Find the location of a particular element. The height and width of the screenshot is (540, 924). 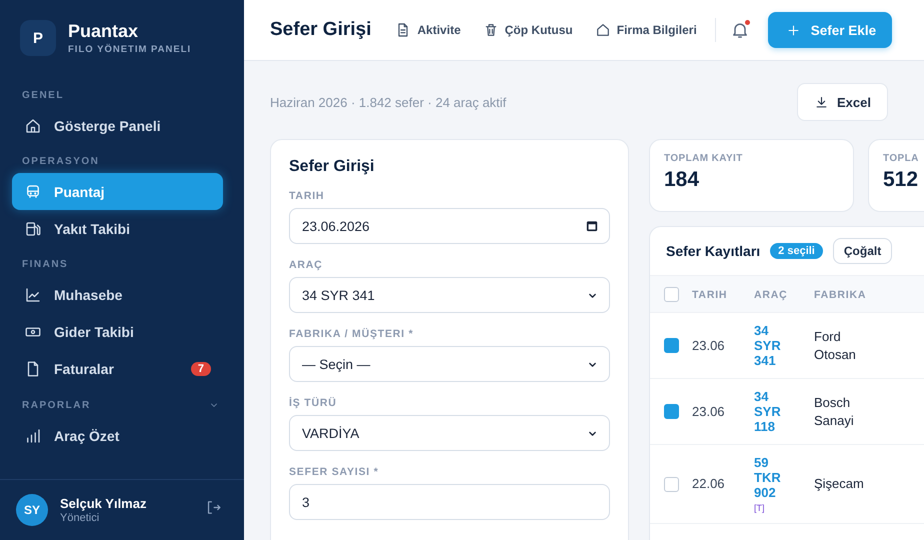

page-title: Sefer Girişi is located at coordinates (321, 30).